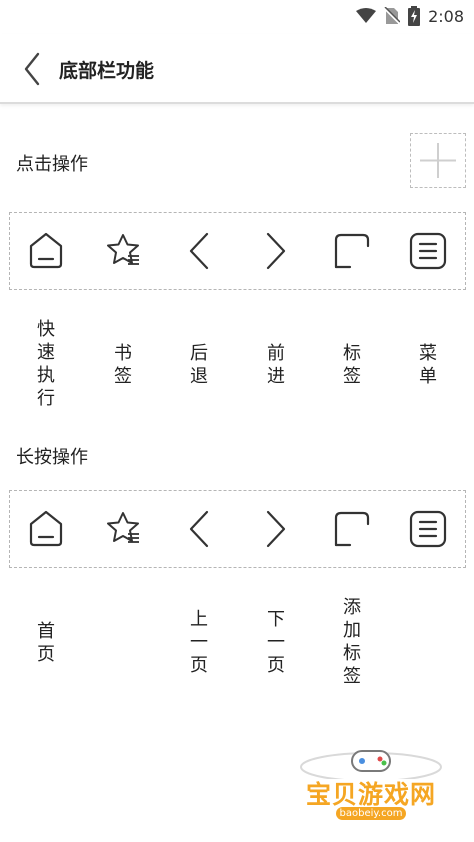 This screenshot has height=842, width=474. I want to click on click-section-title: 点击操作, so click(52, 164).